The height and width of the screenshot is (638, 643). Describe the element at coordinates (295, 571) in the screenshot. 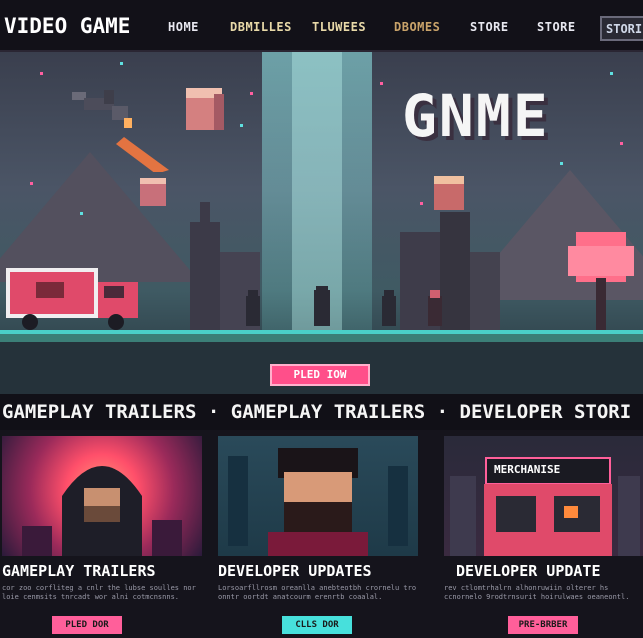

I see `card-title: DEVELOPER UPDATES` at that location.